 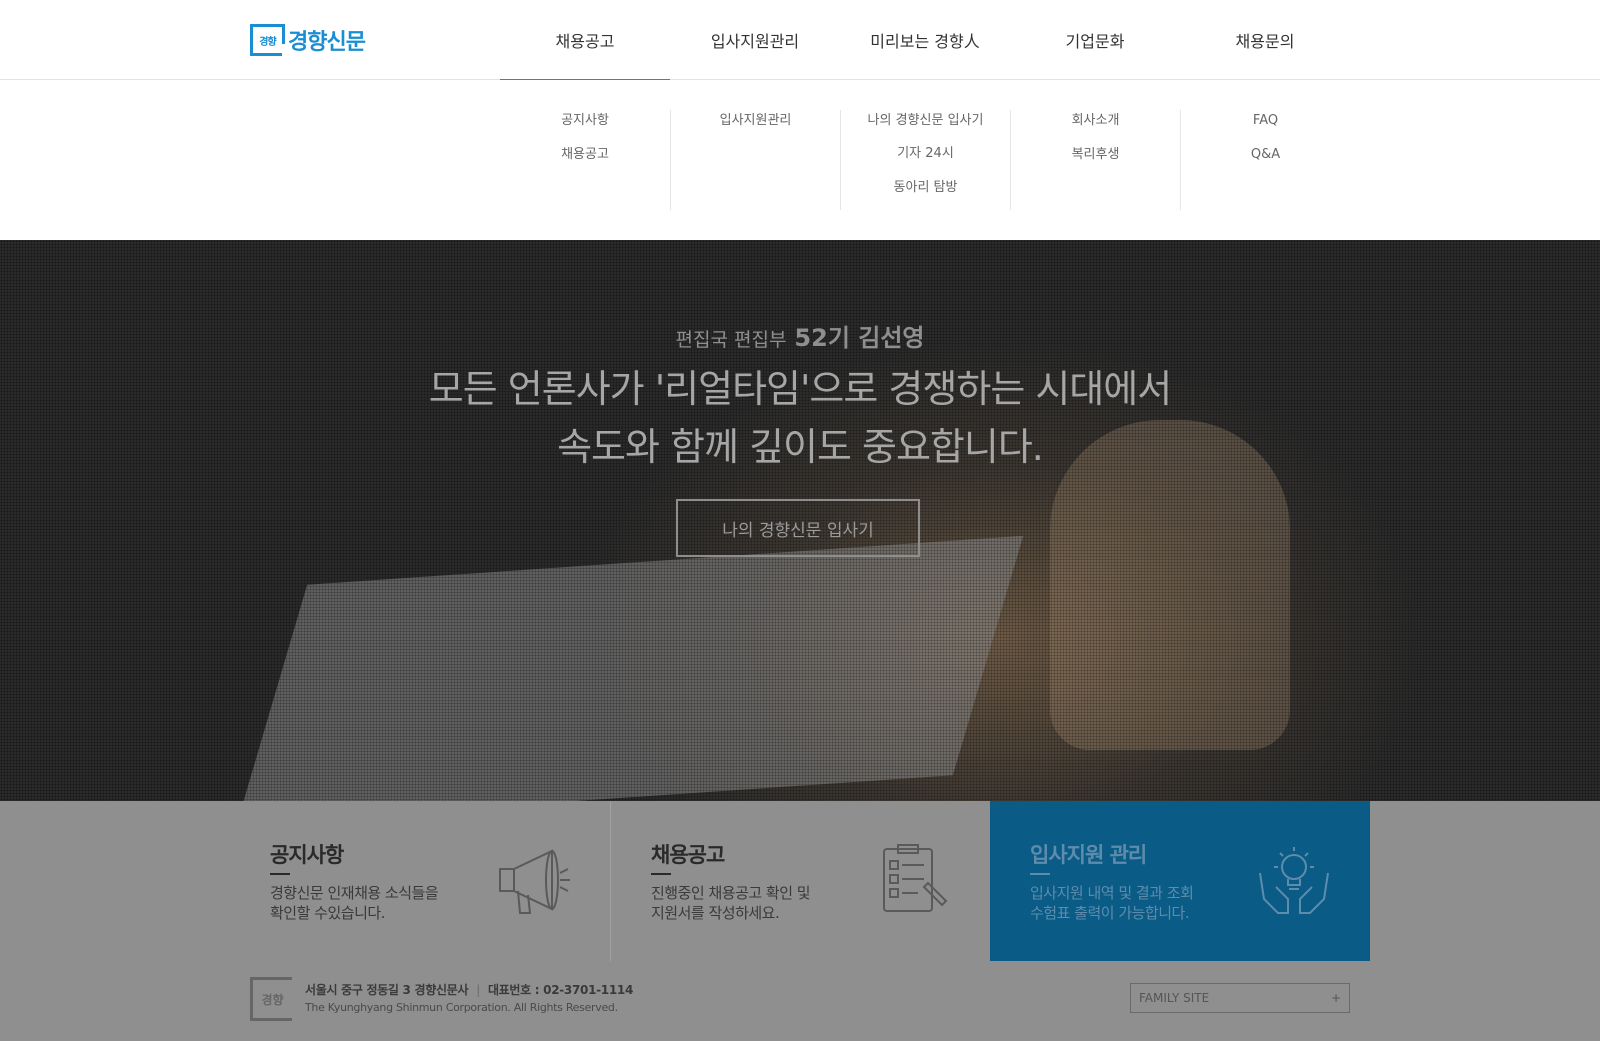 I want to click on hero-name: 52기 김선영, so click(x=859, y=338).